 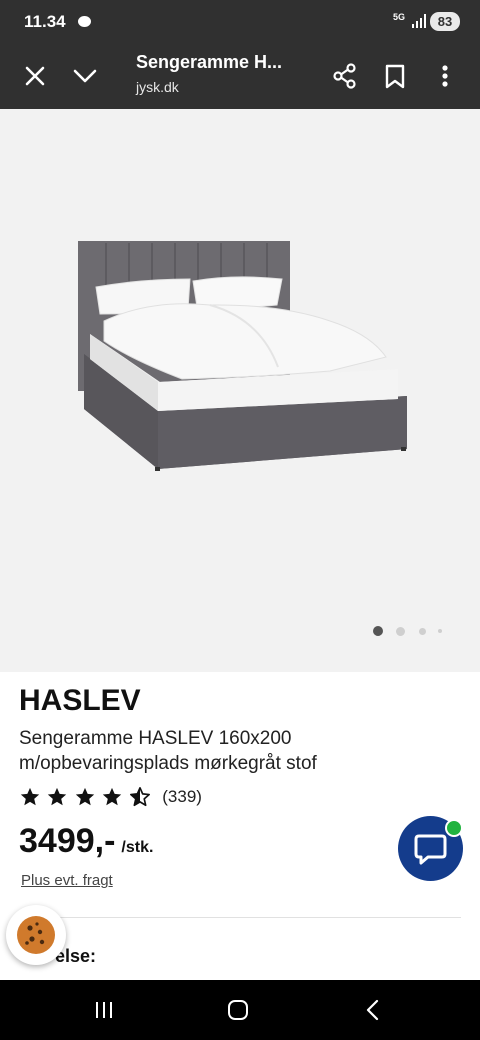 What do you see at coordinates (137, 847) in the screenshot?
I see `price-unit: /stk.` at bounding box center [137, 847].